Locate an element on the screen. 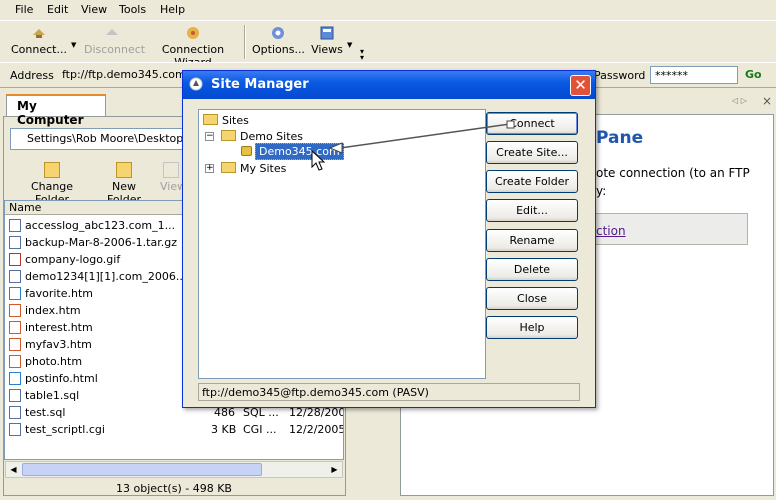 The image size is (776, 500). file-name: company-logo.gif is located at coordinates (73, 259).